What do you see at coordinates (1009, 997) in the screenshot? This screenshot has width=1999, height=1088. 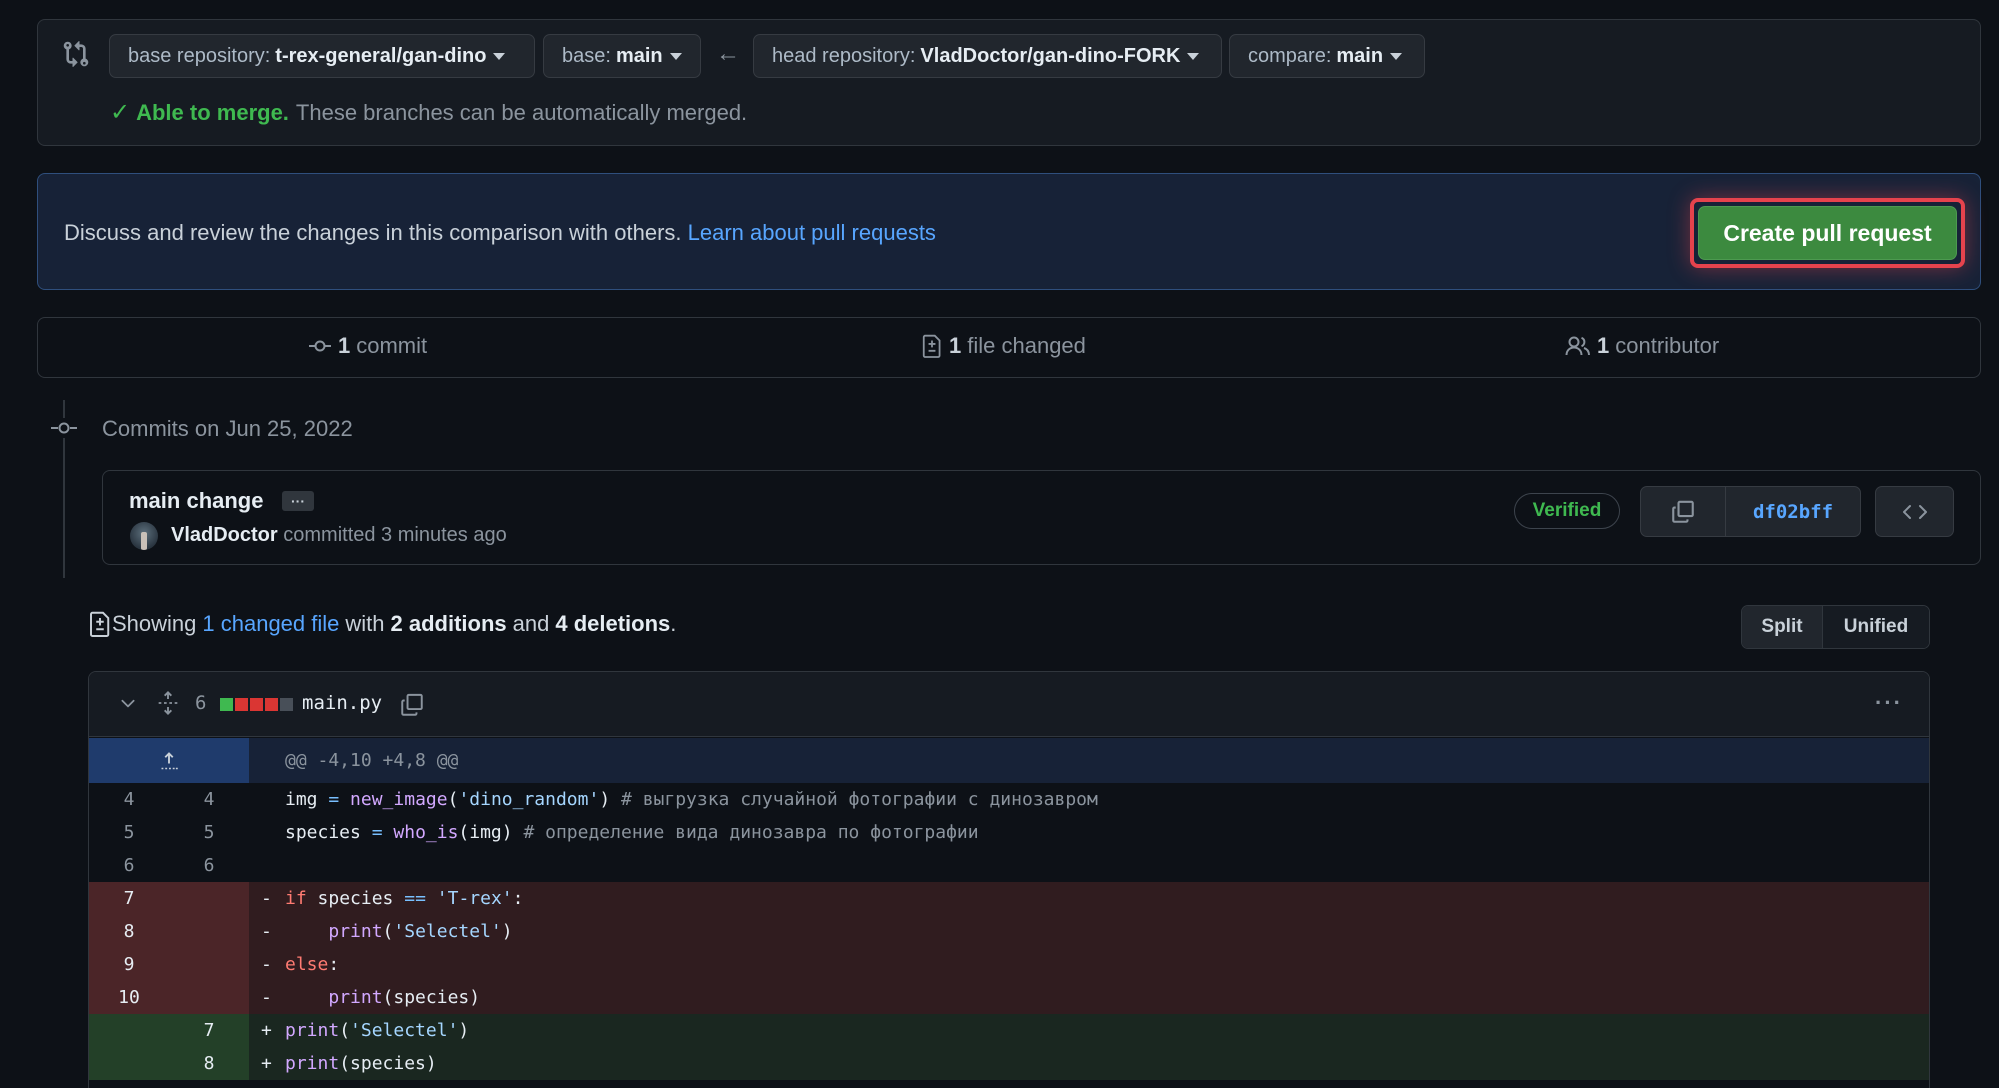 I see `diff-line-del: 10 - print(species)` at bounding box center [1009, 997].